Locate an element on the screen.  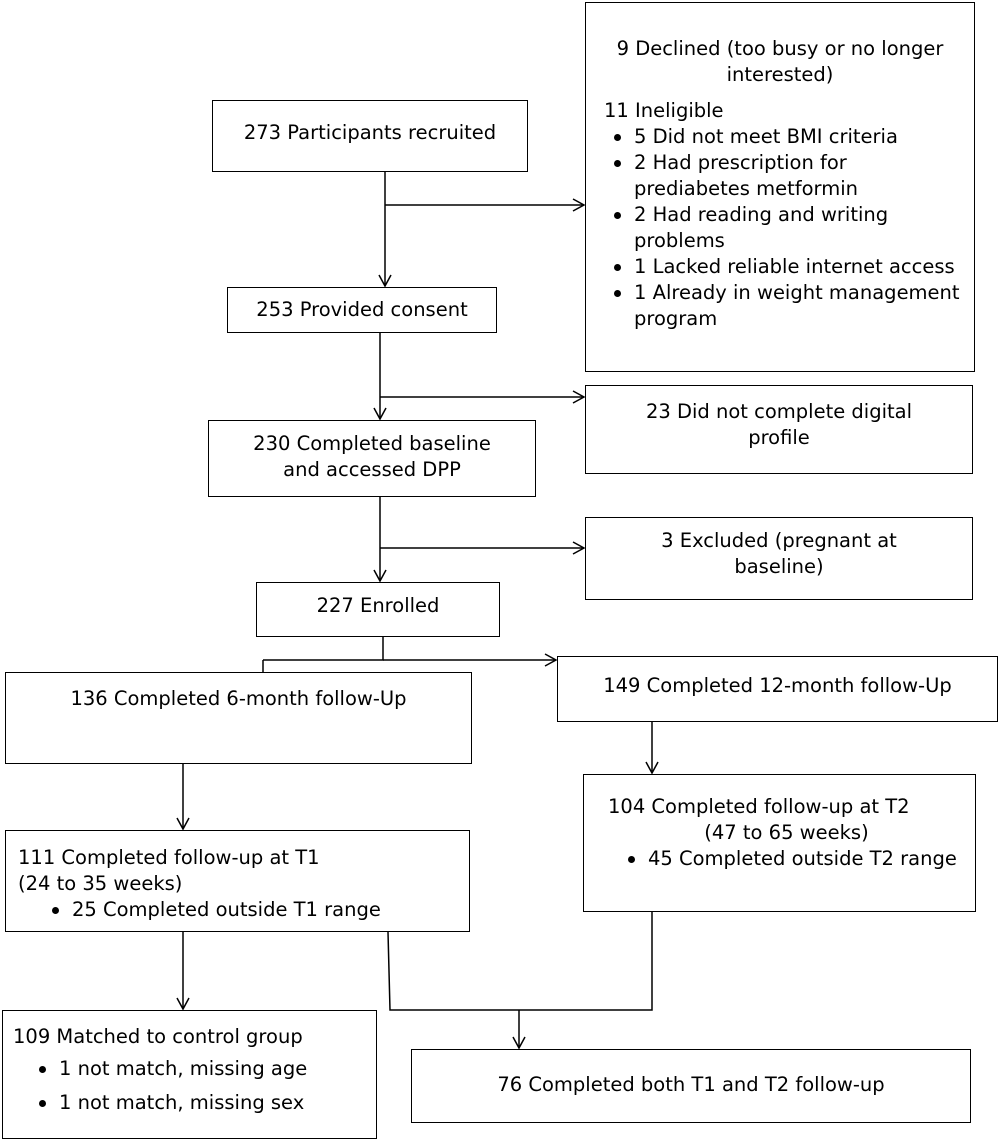
box-excluded-profile: 23 Did not complete digital profile is located at coordinates (779, 429).